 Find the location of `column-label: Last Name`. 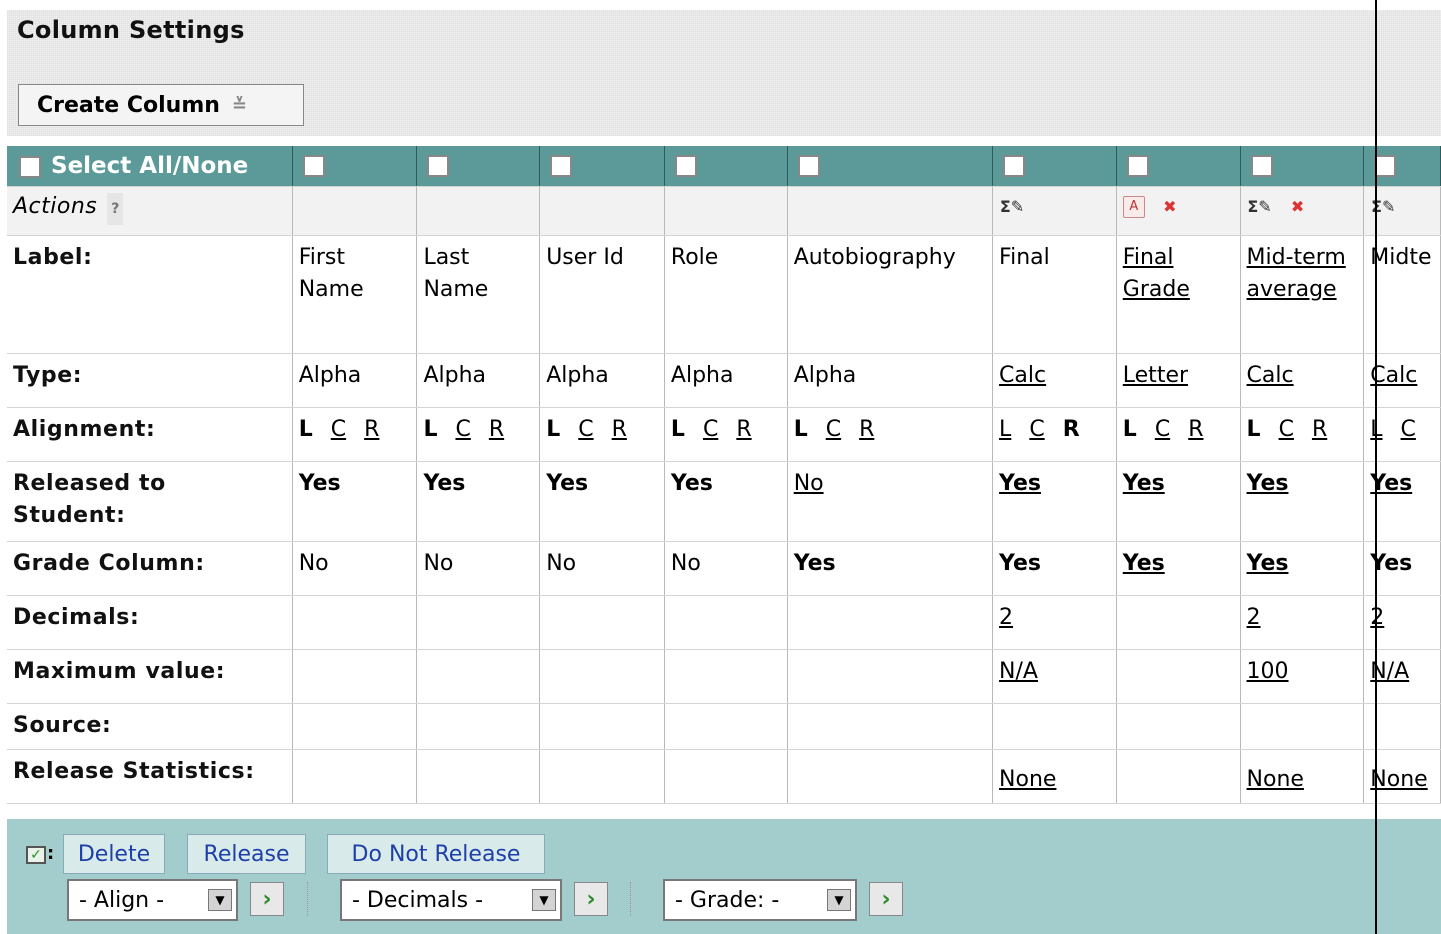

column-label: Last Name is located at coordinates (478, 294).